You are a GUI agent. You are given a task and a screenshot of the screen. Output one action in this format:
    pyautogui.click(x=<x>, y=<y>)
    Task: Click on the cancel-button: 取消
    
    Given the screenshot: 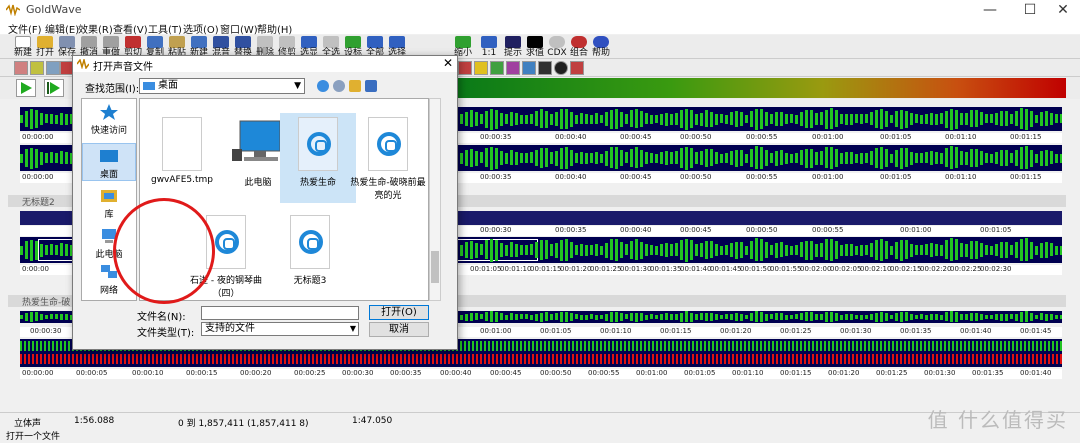 What is the action you would take?
    pyautogui.click(x=399, y=329)
    